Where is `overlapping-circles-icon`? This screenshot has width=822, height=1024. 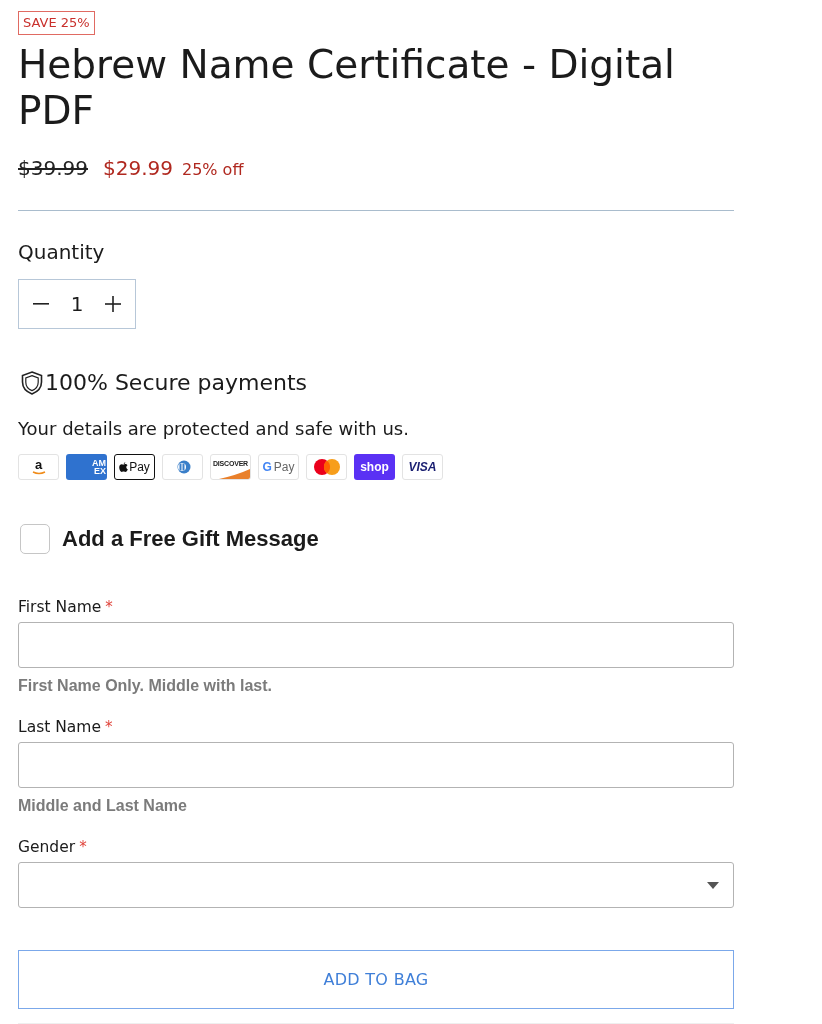
overlapping-circles-icon is located at coordinates (326, 467).